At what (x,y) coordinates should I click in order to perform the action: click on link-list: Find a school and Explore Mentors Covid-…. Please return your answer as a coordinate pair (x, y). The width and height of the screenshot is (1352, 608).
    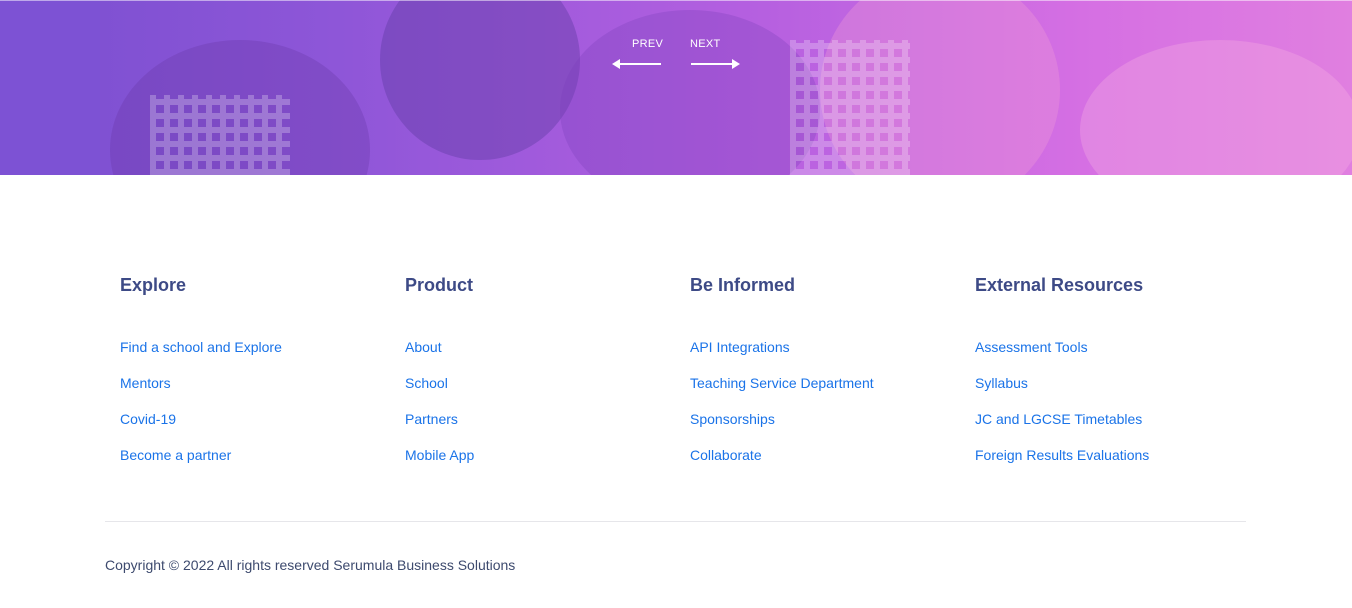
    Looking at the image, I should click on (260, 411).